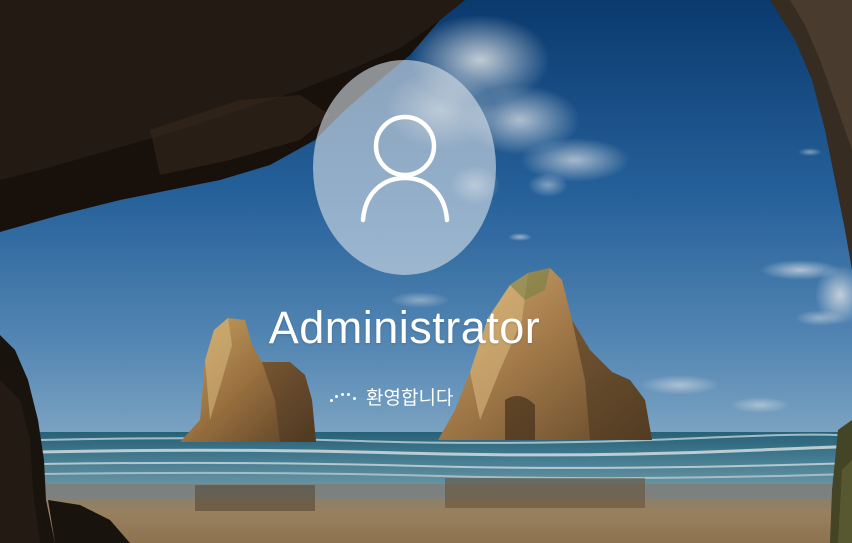 This screenshot has width=852, height=543. I want to click on login-status: 환영합니다, so click(390, 398).